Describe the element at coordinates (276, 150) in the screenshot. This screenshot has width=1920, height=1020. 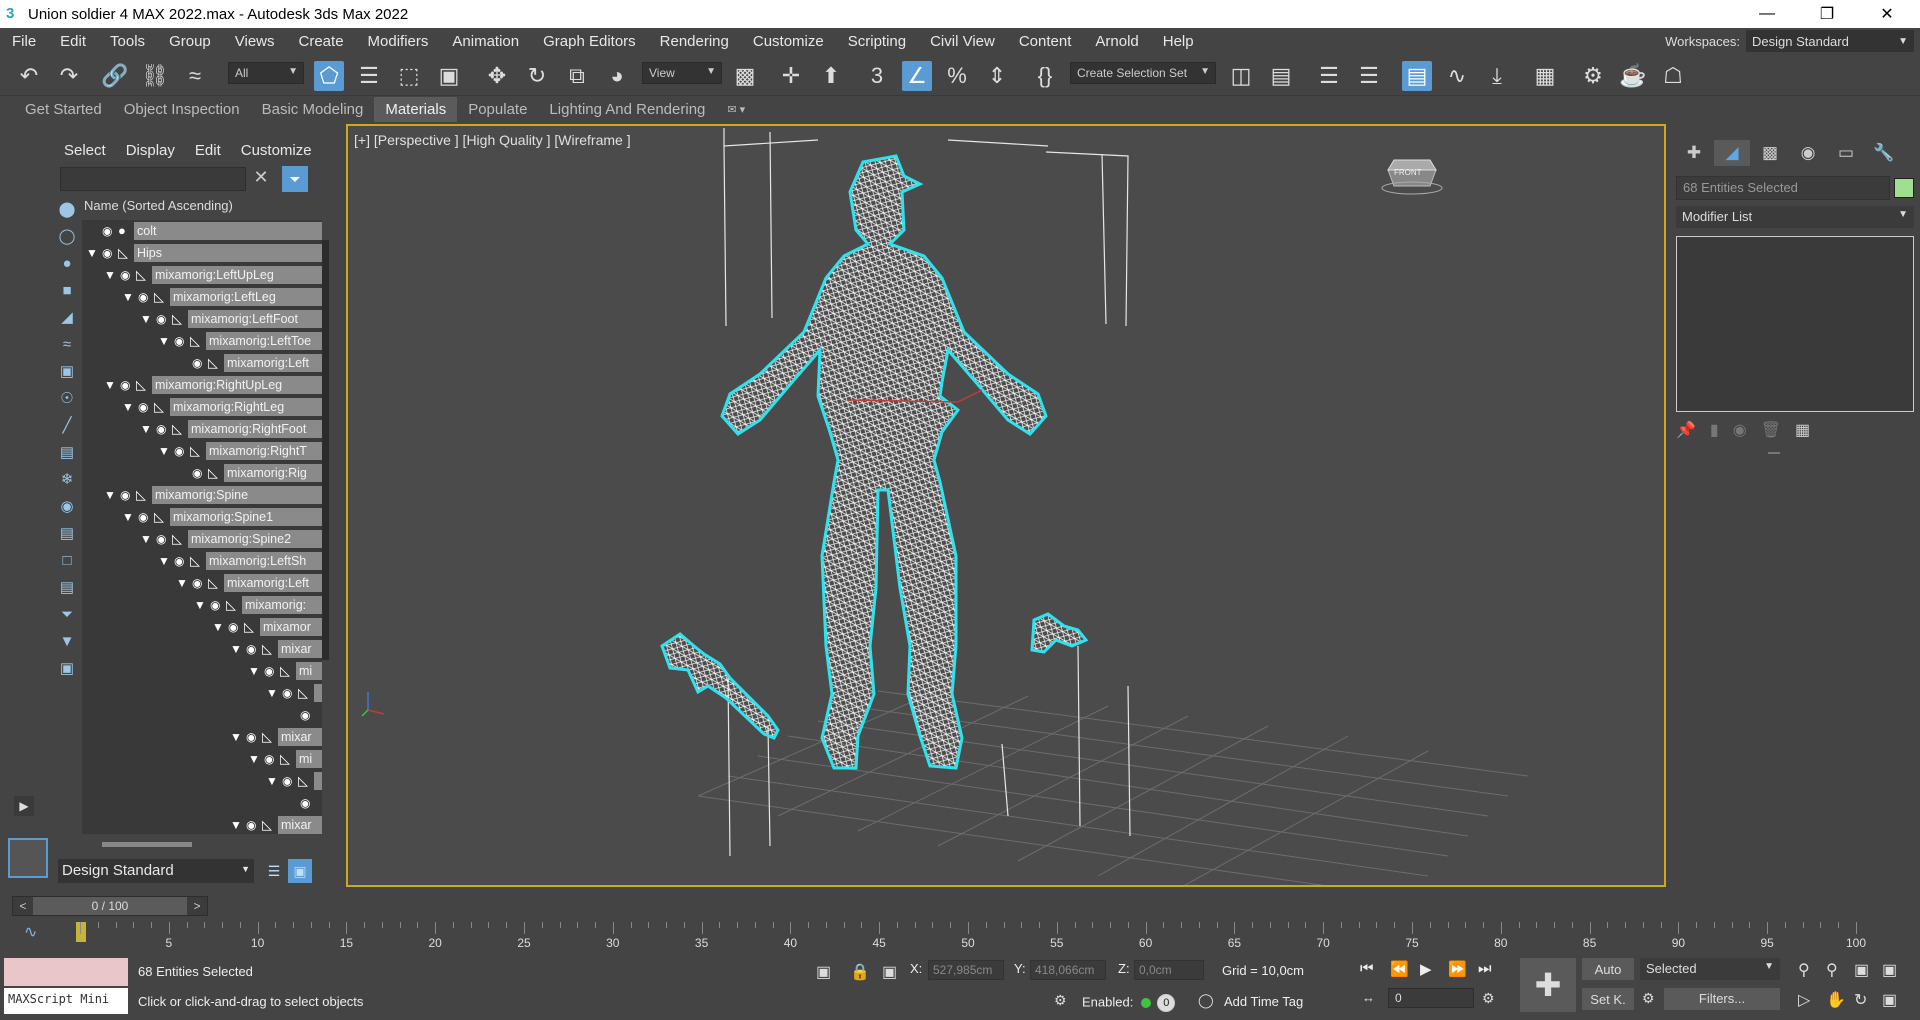
I see `scene-menu-customize: Customize` at that location.